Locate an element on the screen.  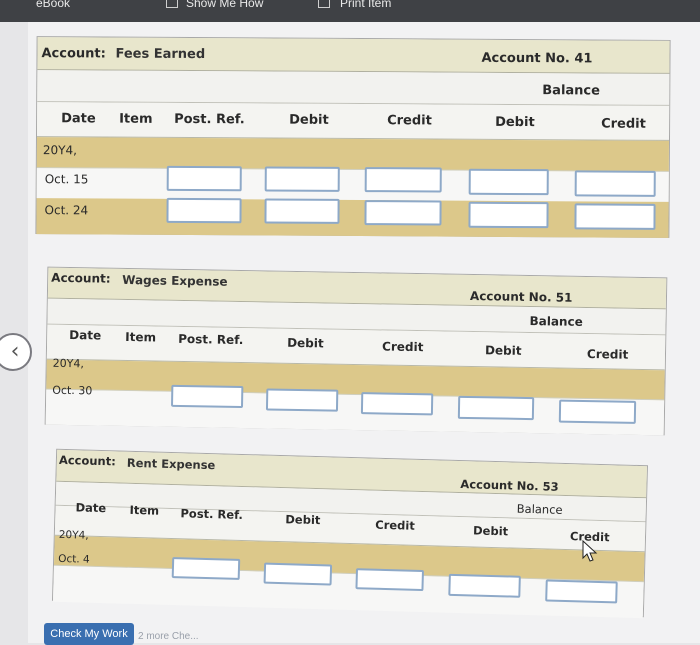
mouse-pointer-icon is located at coordinates (590, 551).